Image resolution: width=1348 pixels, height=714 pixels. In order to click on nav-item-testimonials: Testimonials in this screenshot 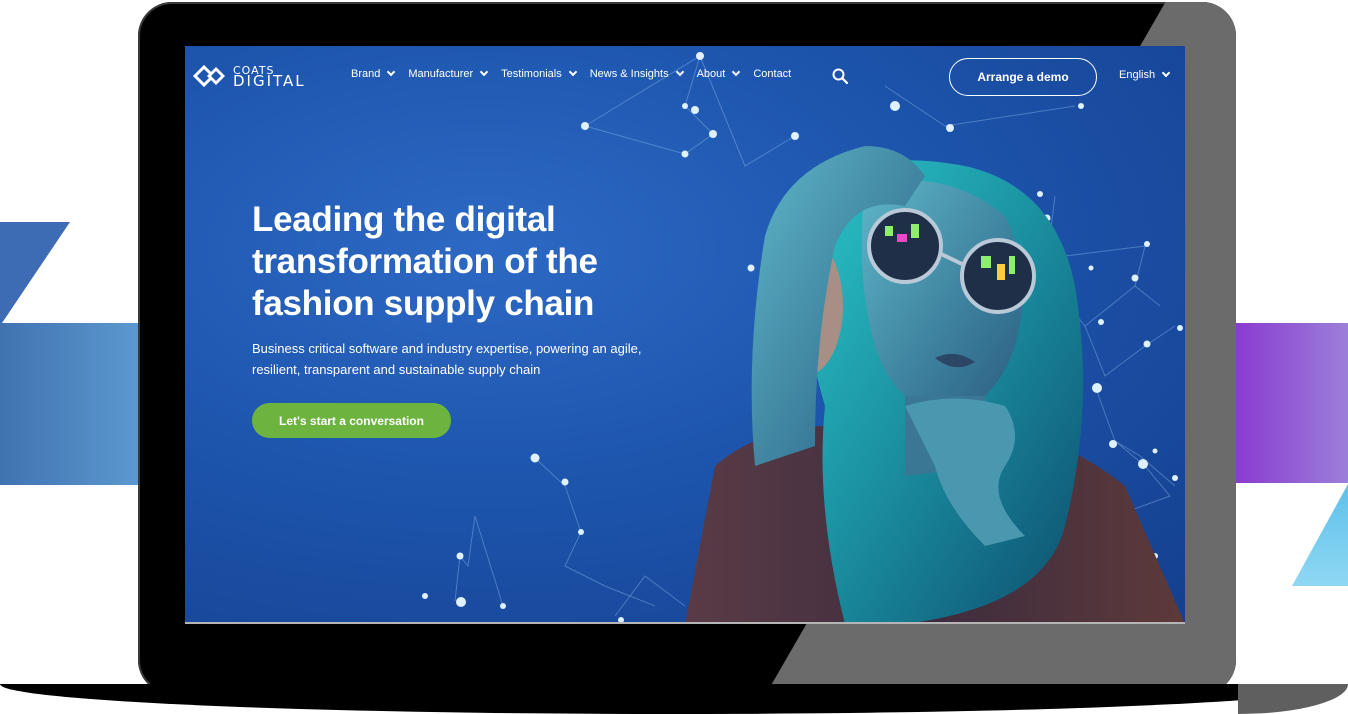, I will do `click(539, 73)`.